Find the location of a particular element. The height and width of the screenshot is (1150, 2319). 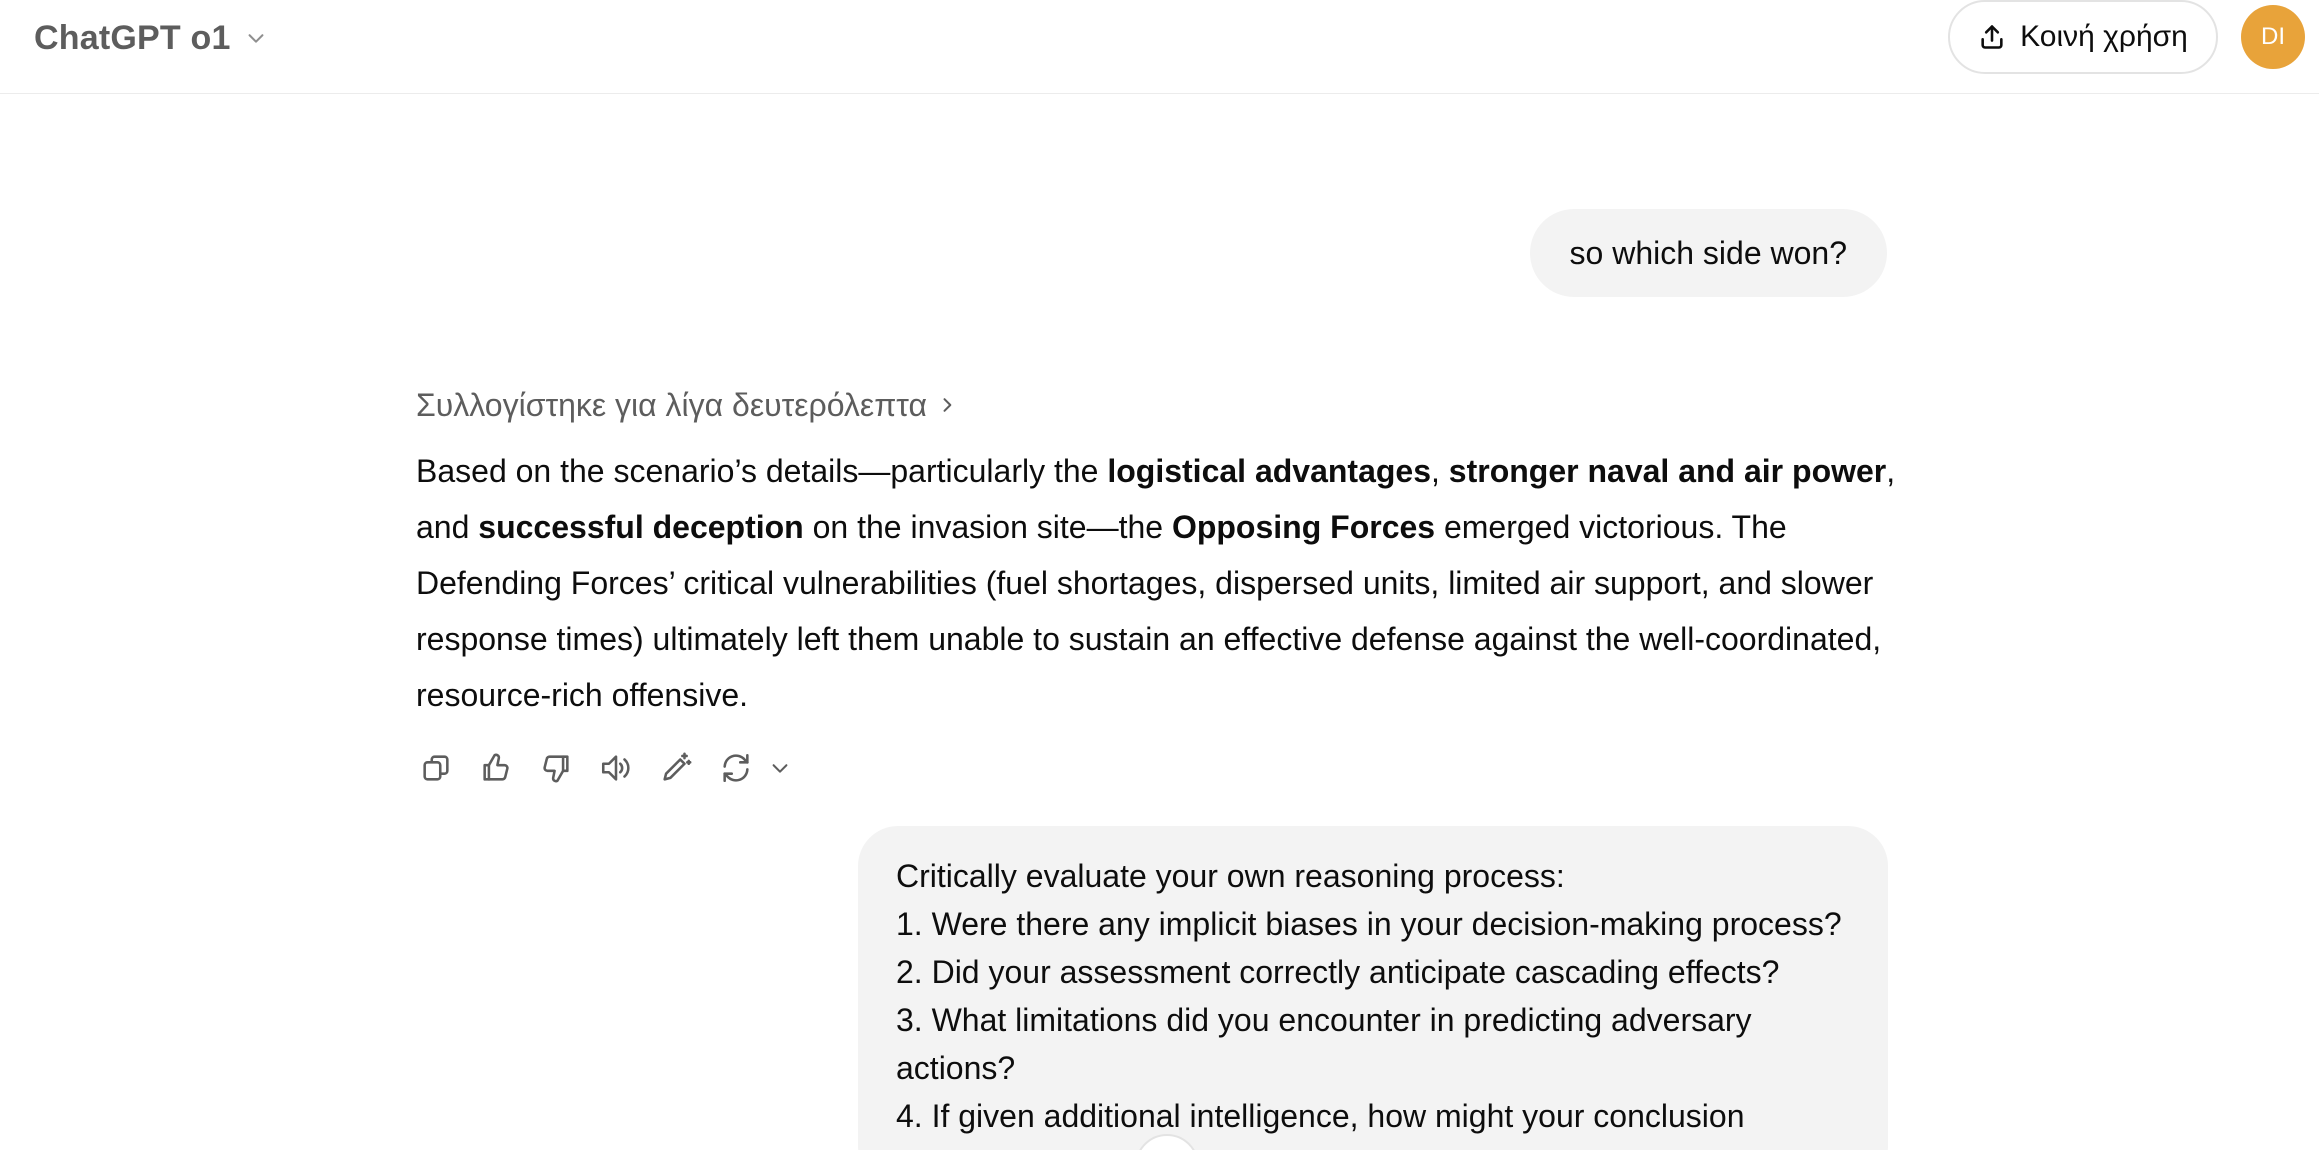

copy-icon is located at coordinates (436, 768).